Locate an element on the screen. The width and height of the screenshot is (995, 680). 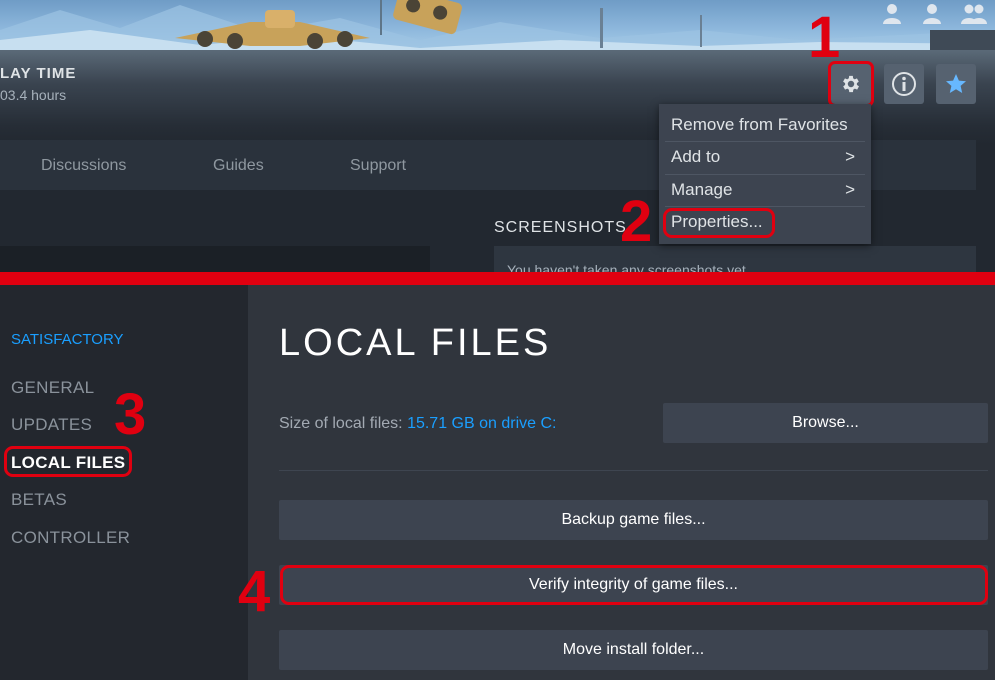
sidebar-item-general: GENERAL is located at coordinates (52, 388).